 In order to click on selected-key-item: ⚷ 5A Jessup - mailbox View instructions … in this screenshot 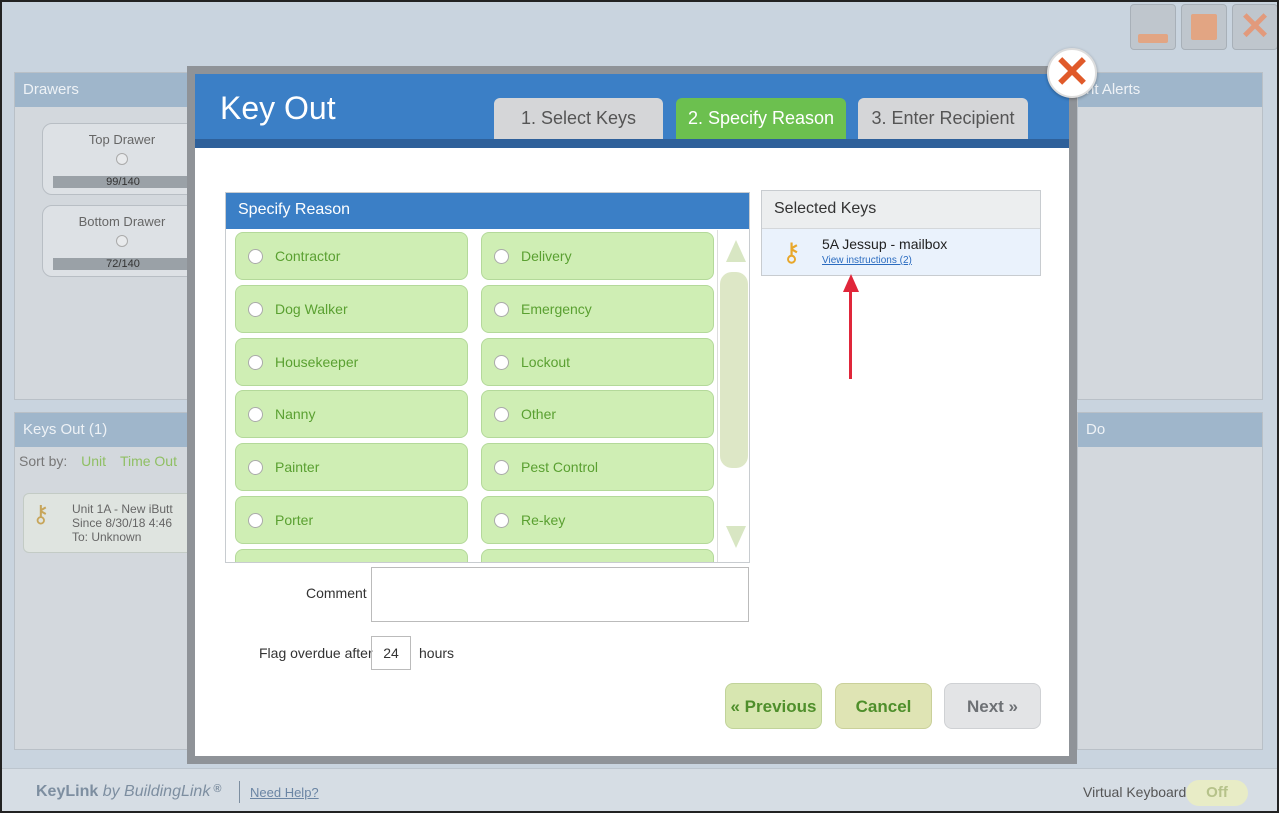, I will do `click(901, 252)`.